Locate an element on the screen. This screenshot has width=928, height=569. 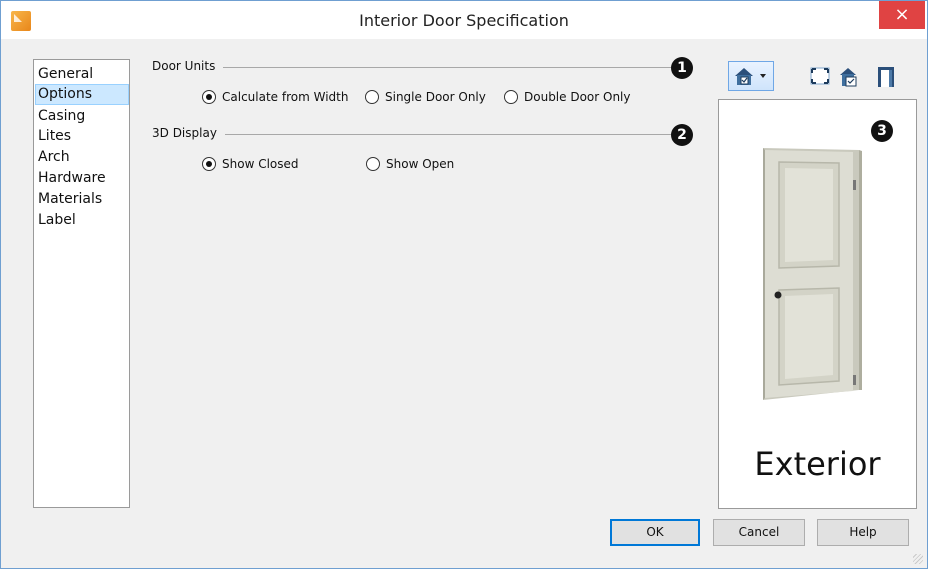
fill-window-icon is located at coordinates (820, 76).